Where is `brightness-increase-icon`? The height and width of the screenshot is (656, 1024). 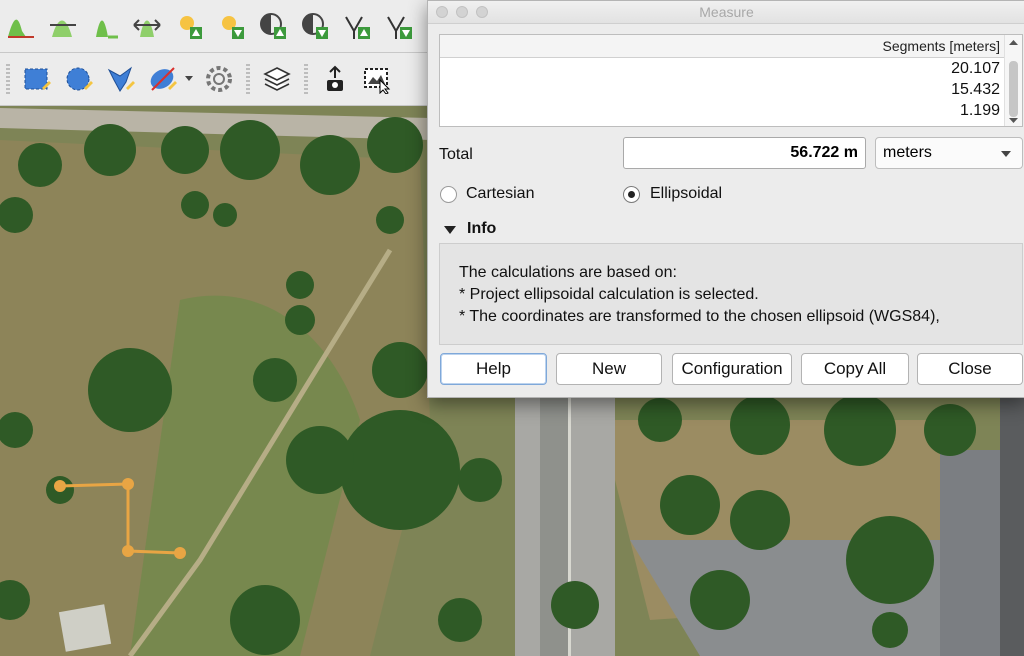 brightness-increase-icon is located at coordinates (189, 26).